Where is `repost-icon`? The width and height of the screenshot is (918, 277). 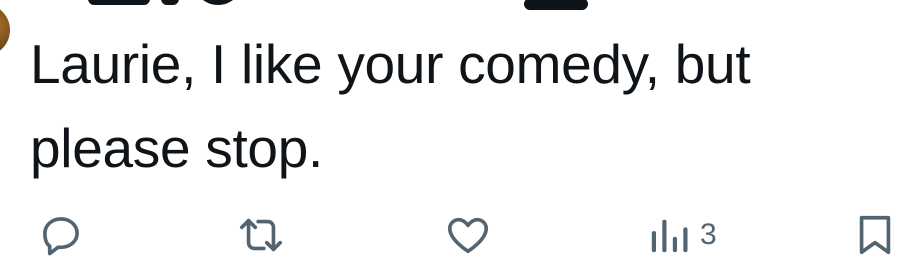 repost-icon is located at coordinates (261, 235).